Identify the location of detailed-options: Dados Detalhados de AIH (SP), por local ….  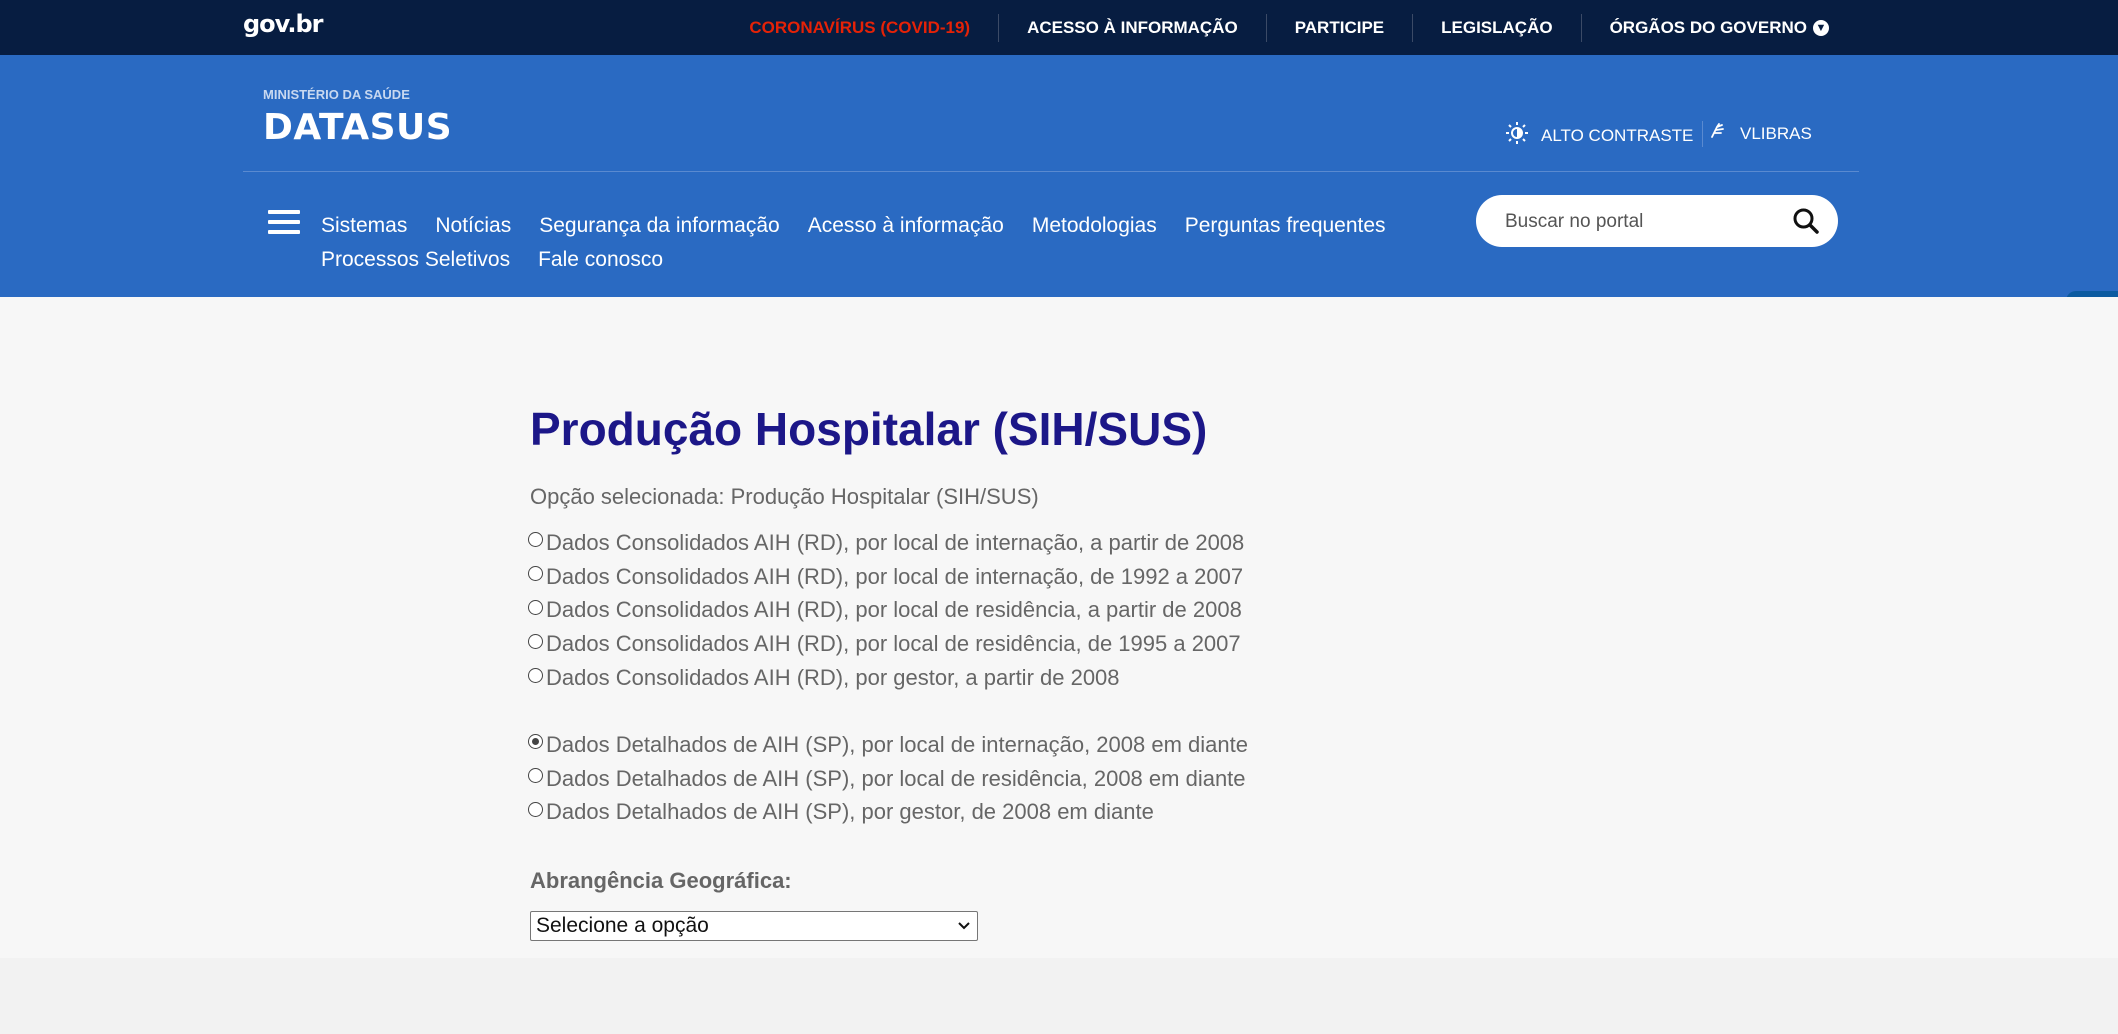
(888, 778).